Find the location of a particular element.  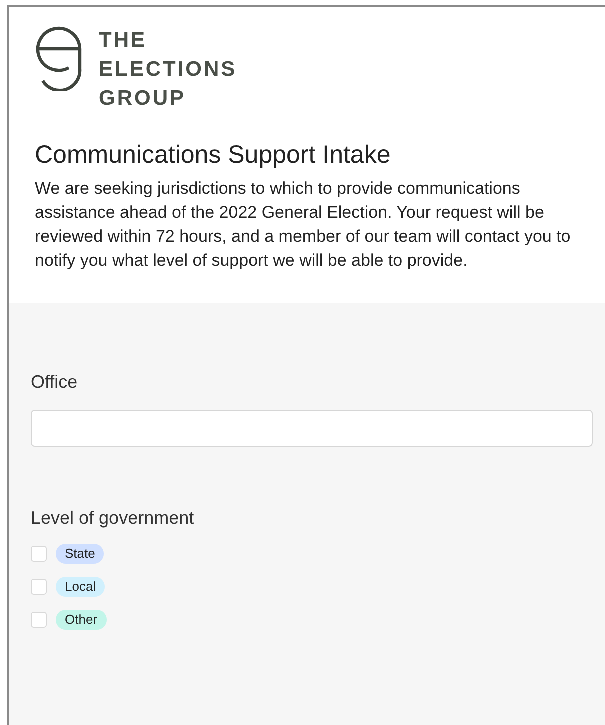

option-tag: Other is located at coordinates (81, 620).